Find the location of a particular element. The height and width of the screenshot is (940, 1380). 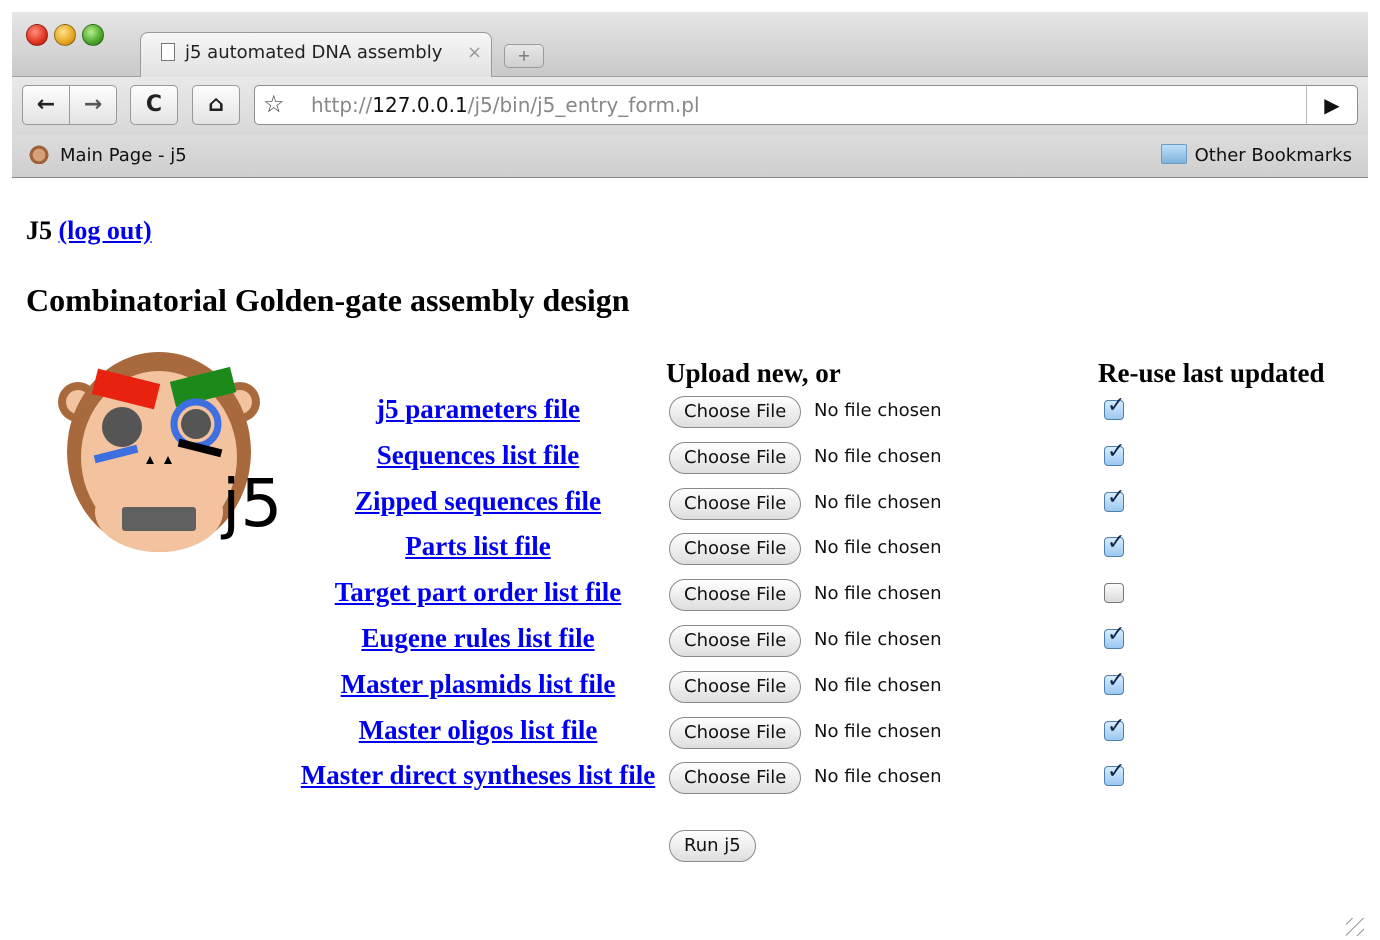

home-button: ⌂ is located at coordinates (216, 105).